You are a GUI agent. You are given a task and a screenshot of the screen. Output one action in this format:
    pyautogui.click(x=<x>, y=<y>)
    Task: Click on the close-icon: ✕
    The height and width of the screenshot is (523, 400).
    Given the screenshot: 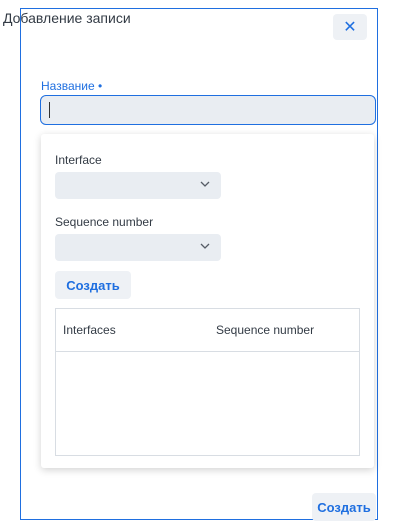 What is the action you would take?
    pyautogui.click(x=350, y=26)
    